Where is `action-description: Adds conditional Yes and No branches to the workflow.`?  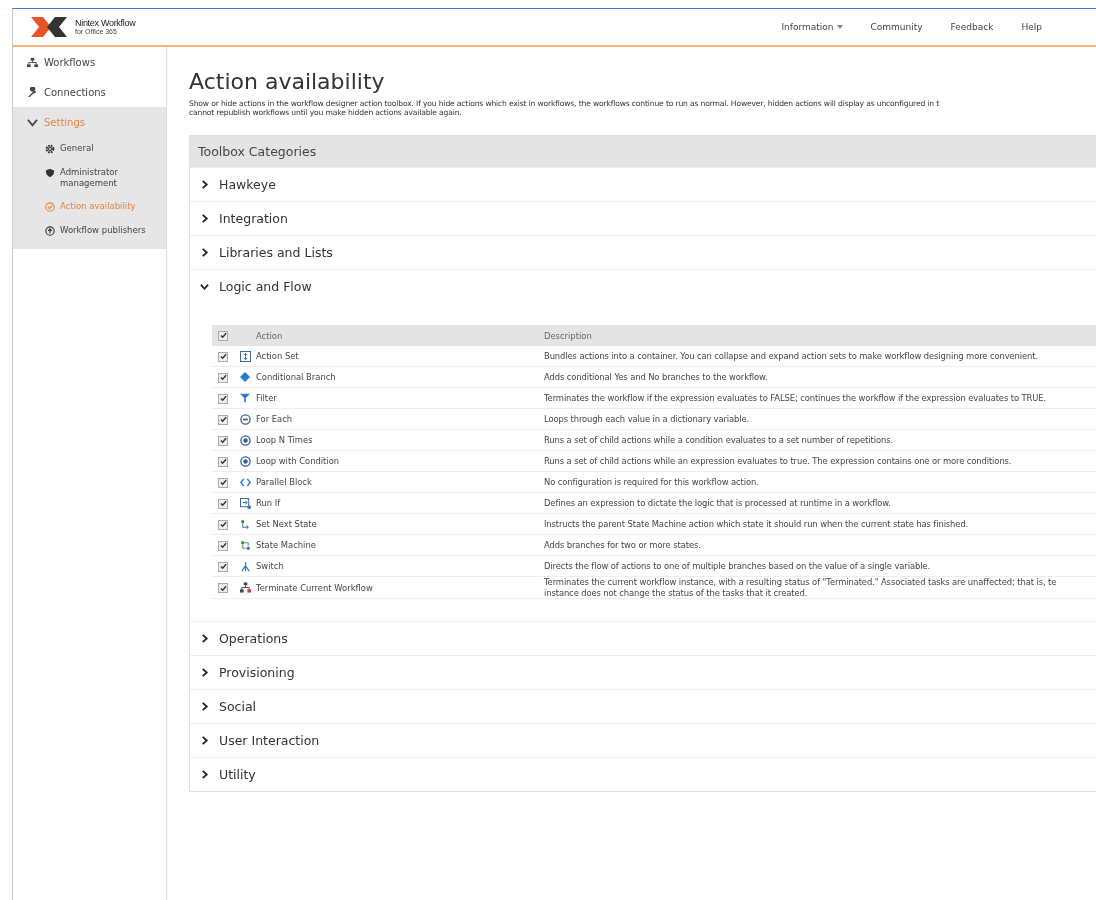
action-description: Adds conditional Yes and No branches to the workflow. is located at coordinates (820, 377).